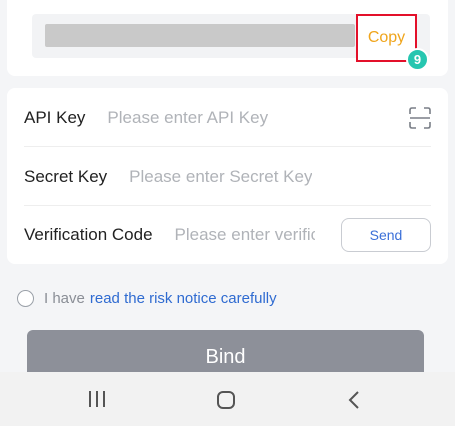  Describe the element at coordinates (354, 400) in the screenshot. I see `back-icon` at that location.